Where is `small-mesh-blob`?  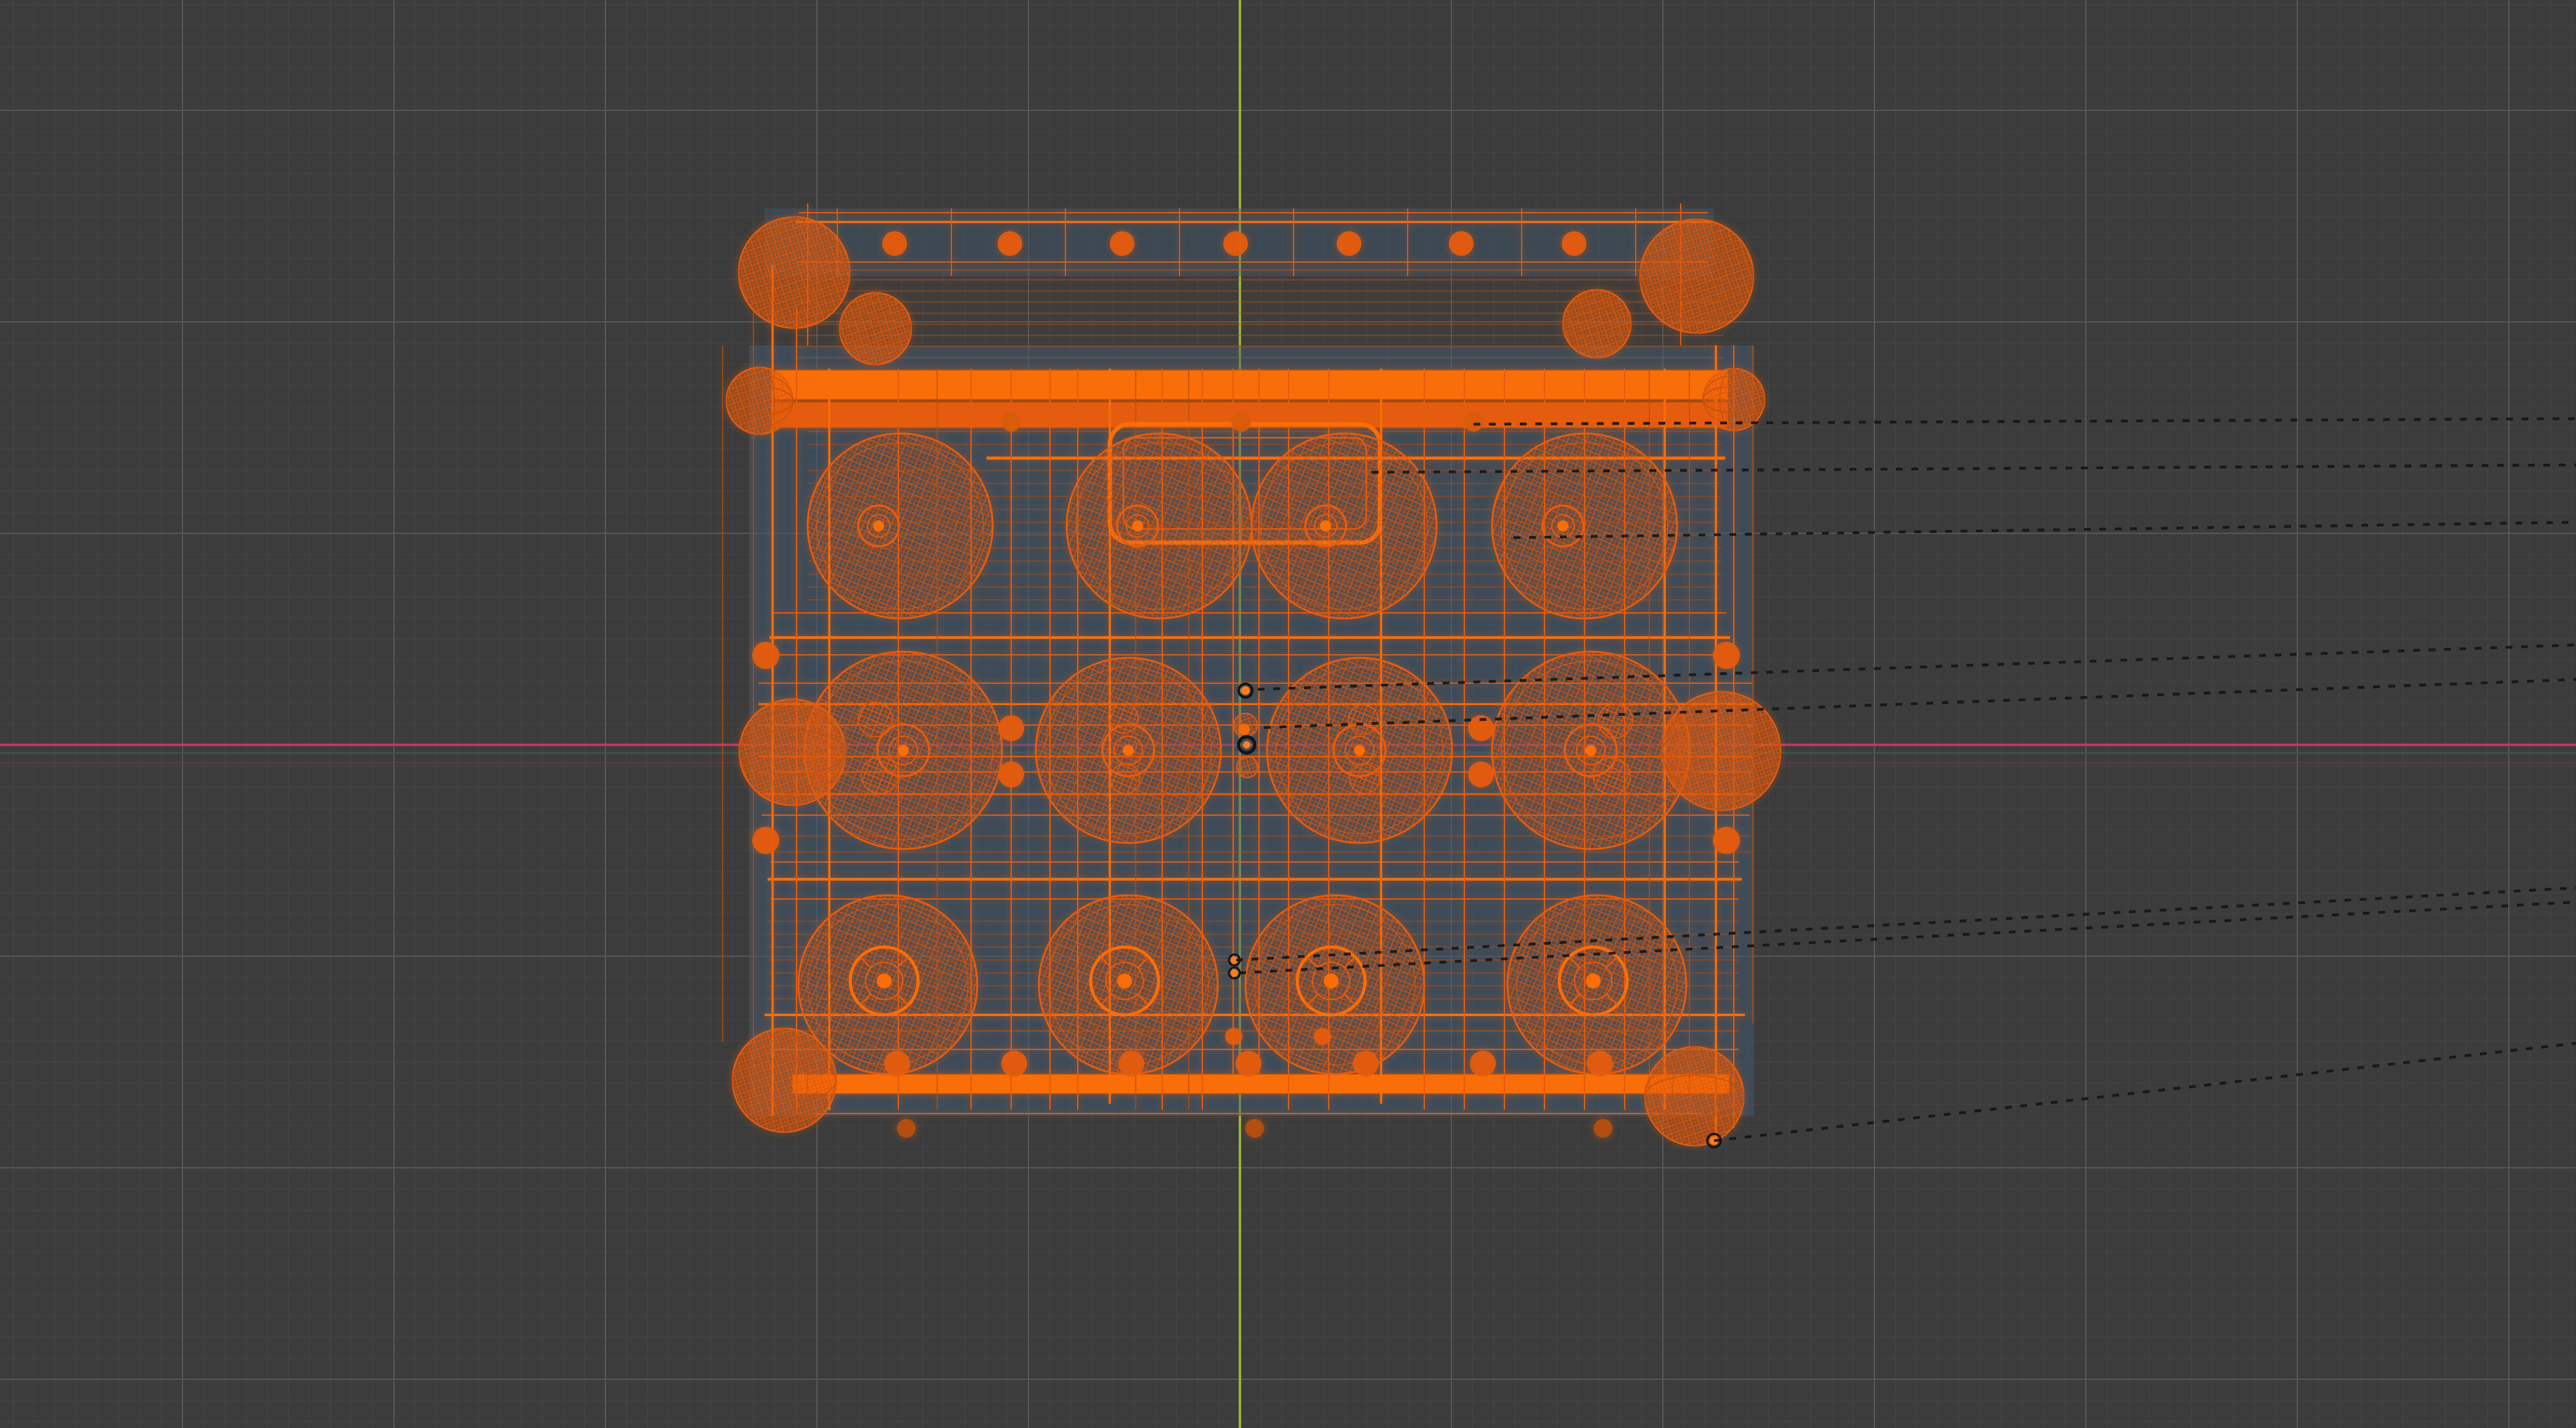 small-mesh-blob is located at coordinates (1247, 767).